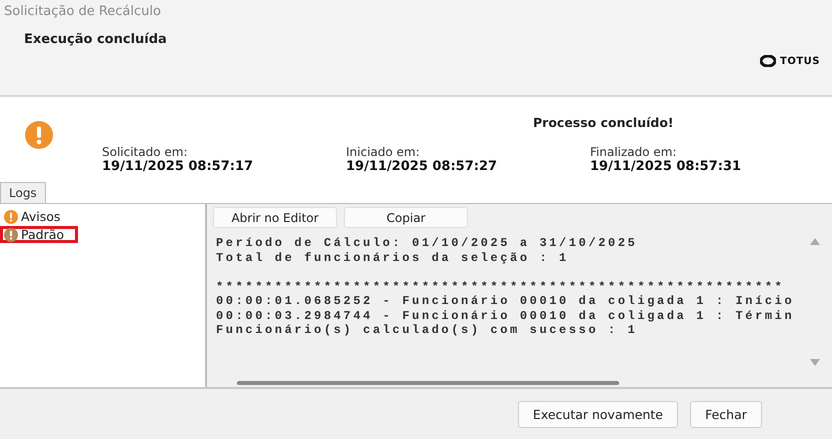  What do you see at coordinates (815, 362) in the screenshot?
I see `scroll-down-icon` at bounding box center [815, 362].